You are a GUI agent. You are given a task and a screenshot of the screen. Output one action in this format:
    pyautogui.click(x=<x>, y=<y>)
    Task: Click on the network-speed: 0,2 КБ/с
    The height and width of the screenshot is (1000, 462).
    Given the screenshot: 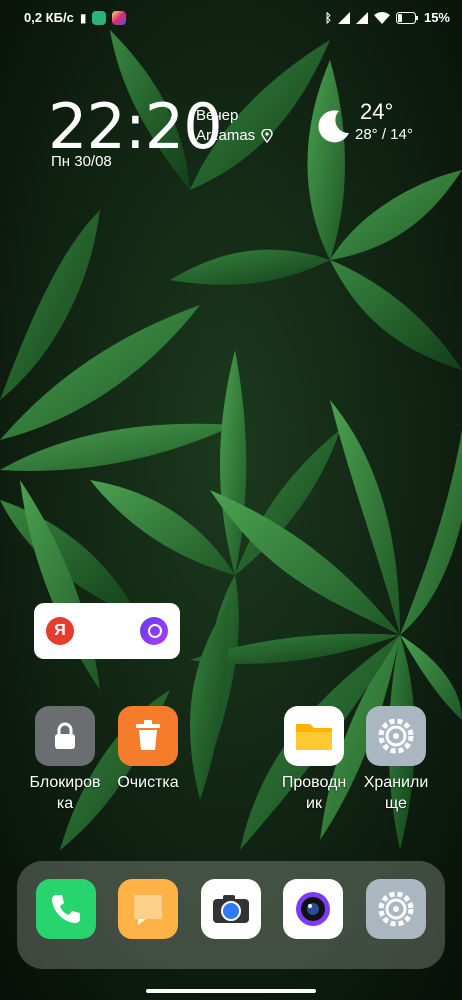 What is the action you would take?
    pyautogui.click(x=49, y=17)
    